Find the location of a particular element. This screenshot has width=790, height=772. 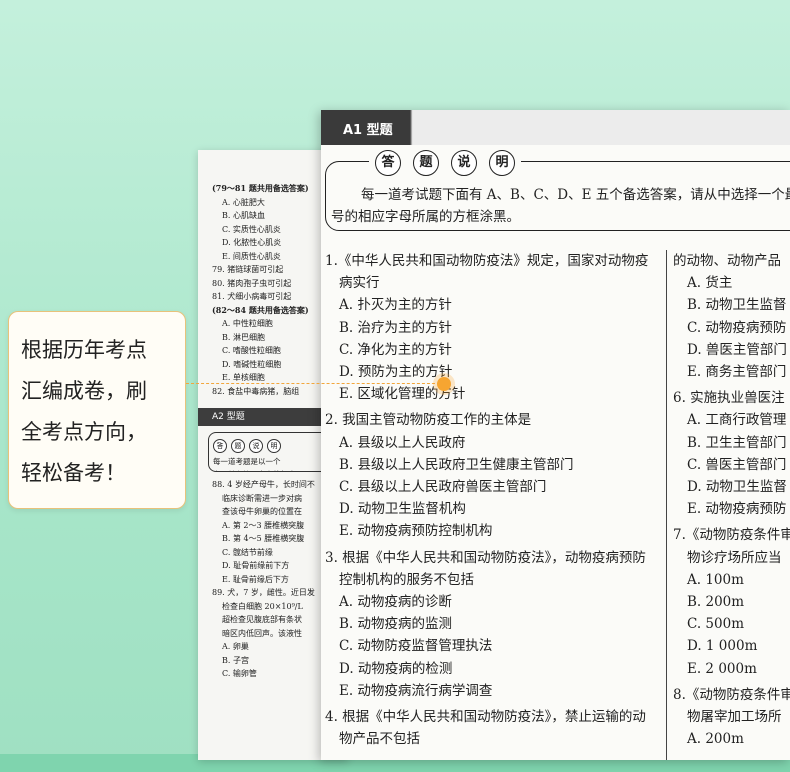

back-instruction-line: 每一道考题是以一个 is located at coordinates (247, 461).